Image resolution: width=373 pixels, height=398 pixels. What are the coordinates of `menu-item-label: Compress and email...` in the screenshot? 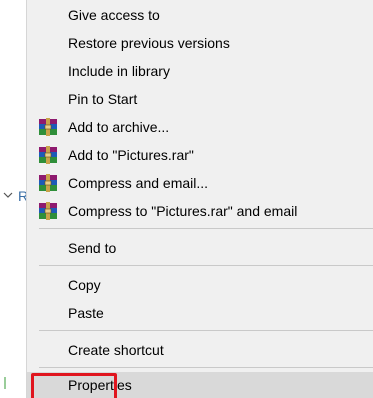 It's located at (138, 183).